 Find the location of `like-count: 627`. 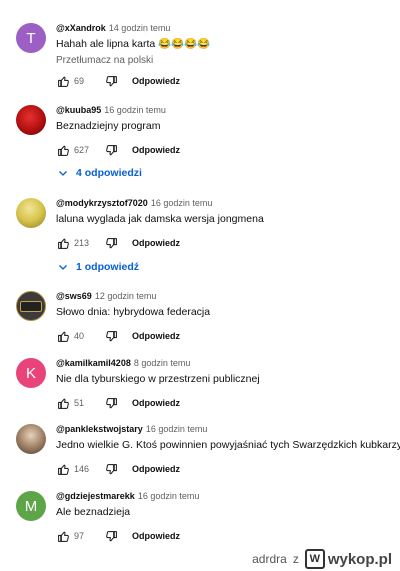

like-count: 627 is located at coordinates (82, 150).